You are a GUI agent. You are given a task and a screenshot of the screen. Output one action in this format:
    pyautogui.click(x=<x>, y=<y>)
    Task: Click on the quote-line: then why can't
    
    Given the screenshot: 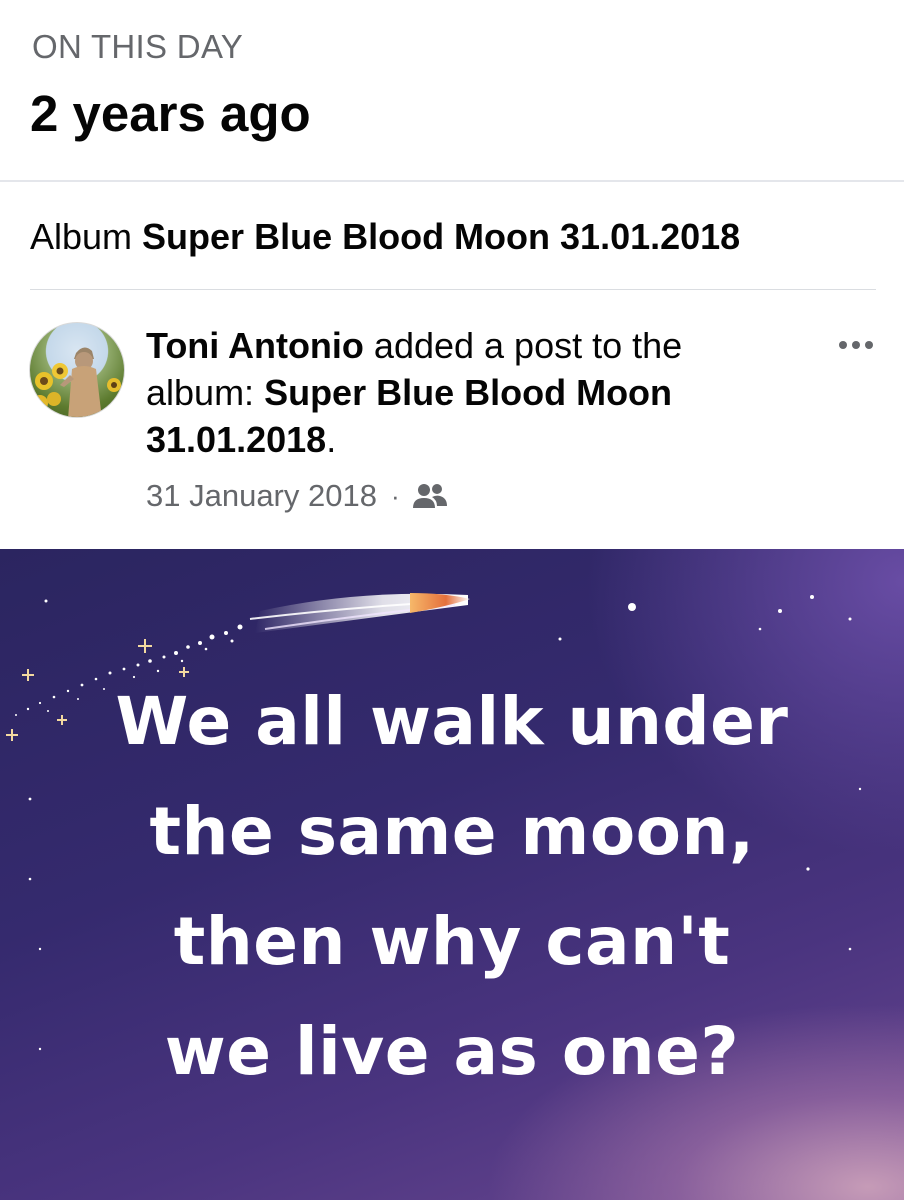 What is the action you would take?
    pyautogui.click(x=452, y=941)
    